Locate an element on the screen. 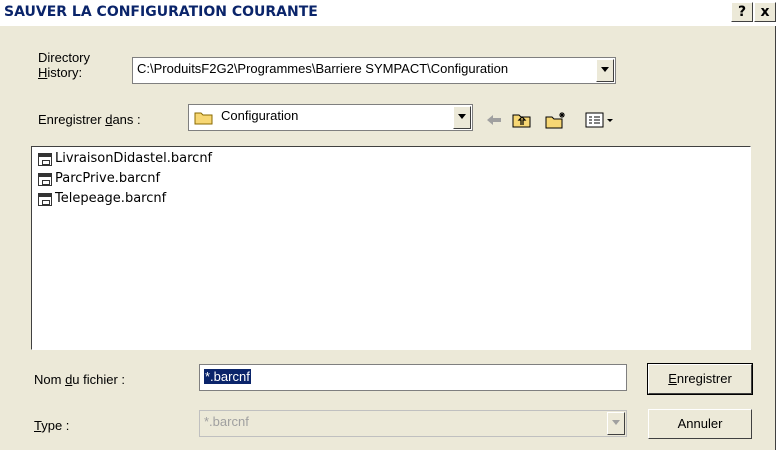 The height and width of the screenshot is (450, 776). filename-label: Nom du fichier : is located at coordinates (80, 379).